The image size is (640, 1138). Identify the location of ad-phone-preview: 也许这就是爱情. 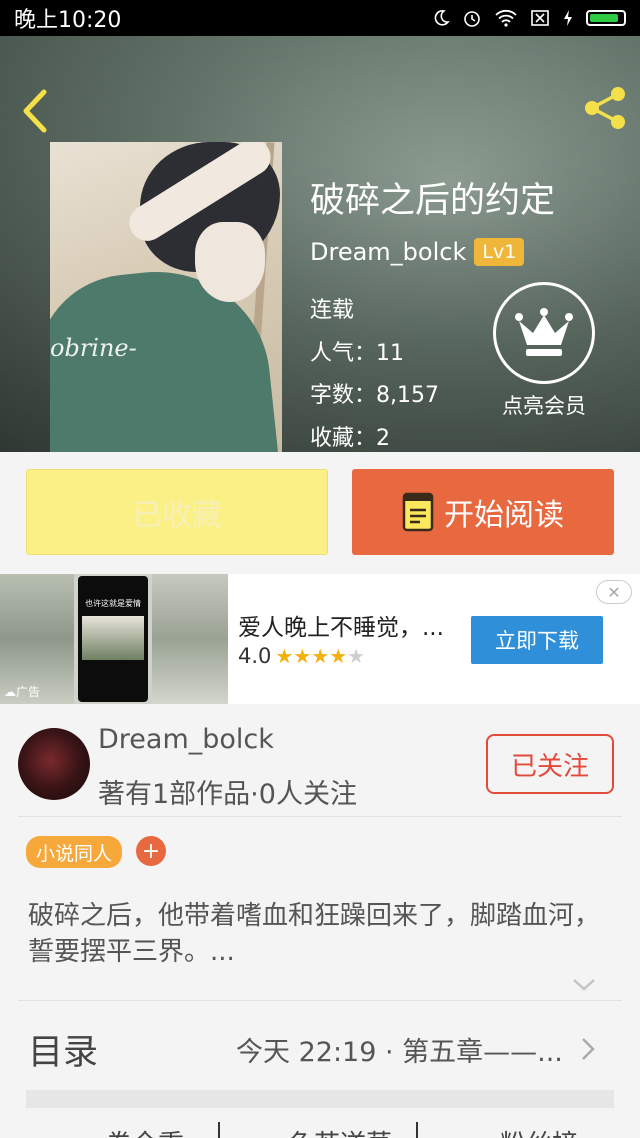
(113, 639).